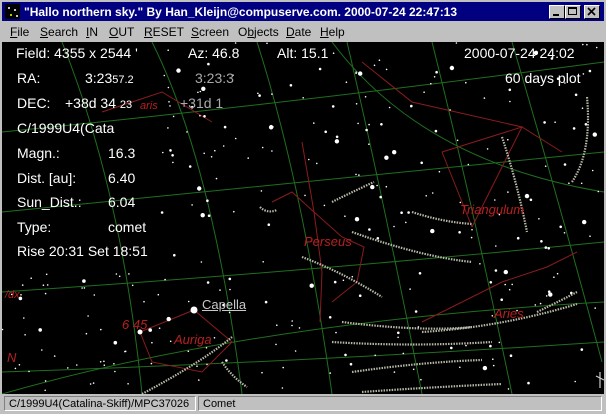 The height and width of the screenshot is (414, 606). What do you see at coordinates (164, 32) in the screenshot?
I see `menu-reset: RESET` at bounding box center [164, 32].